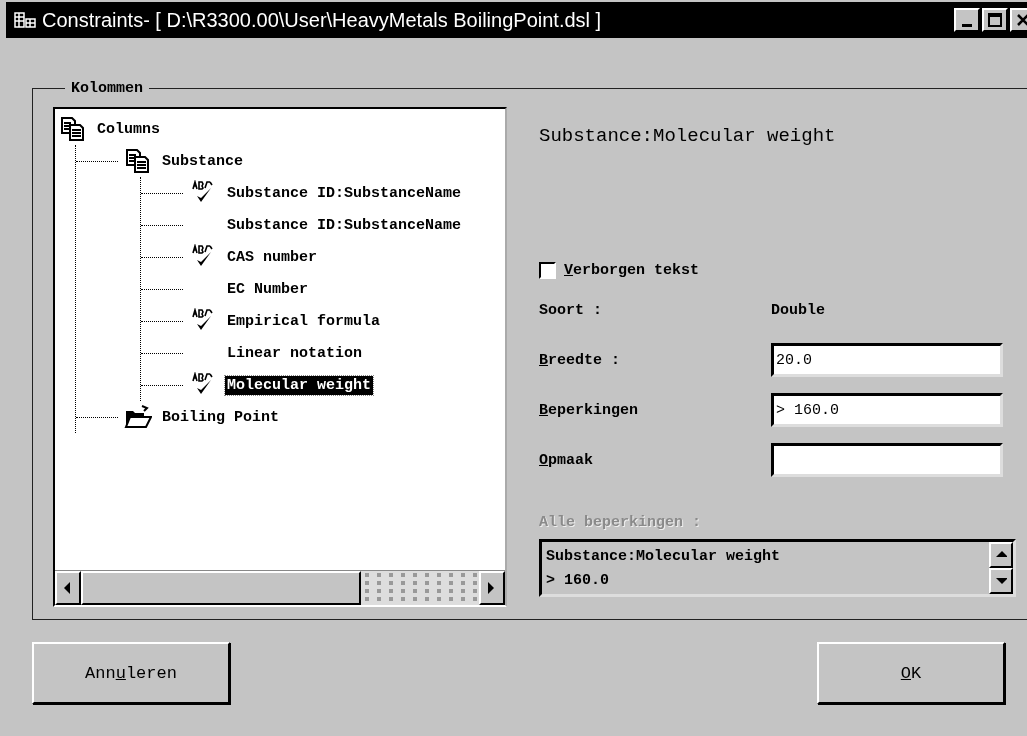 This screenshot has height=736, width=1027. I want to click on minimize-icon, so click(967, 25).